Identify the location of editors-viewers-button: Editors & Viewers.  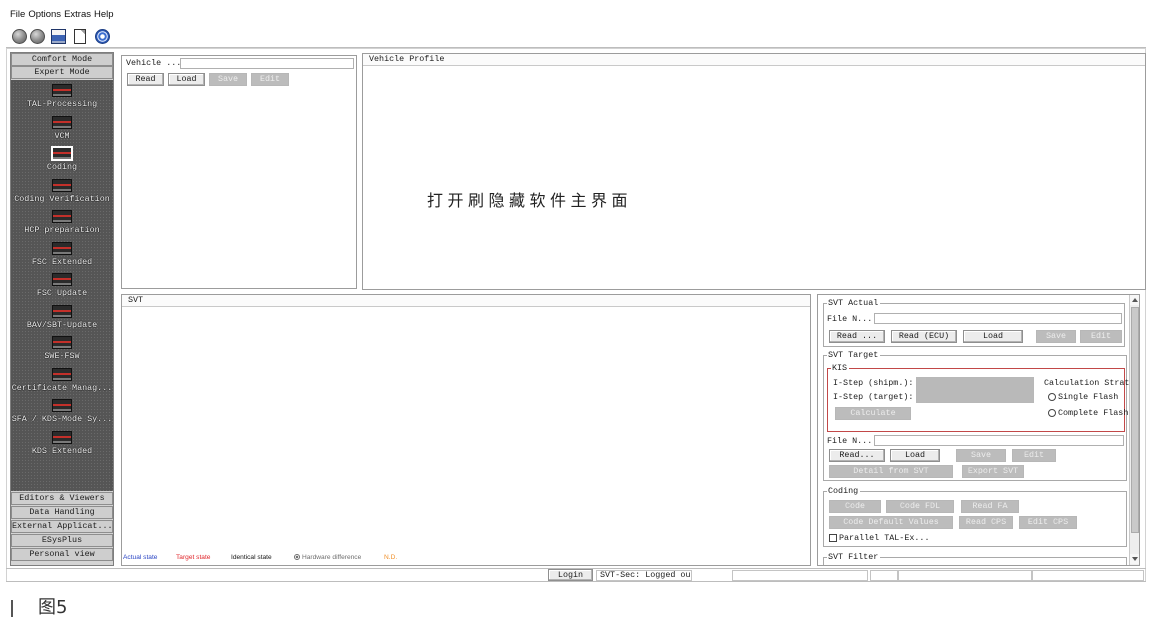
(62, 498).